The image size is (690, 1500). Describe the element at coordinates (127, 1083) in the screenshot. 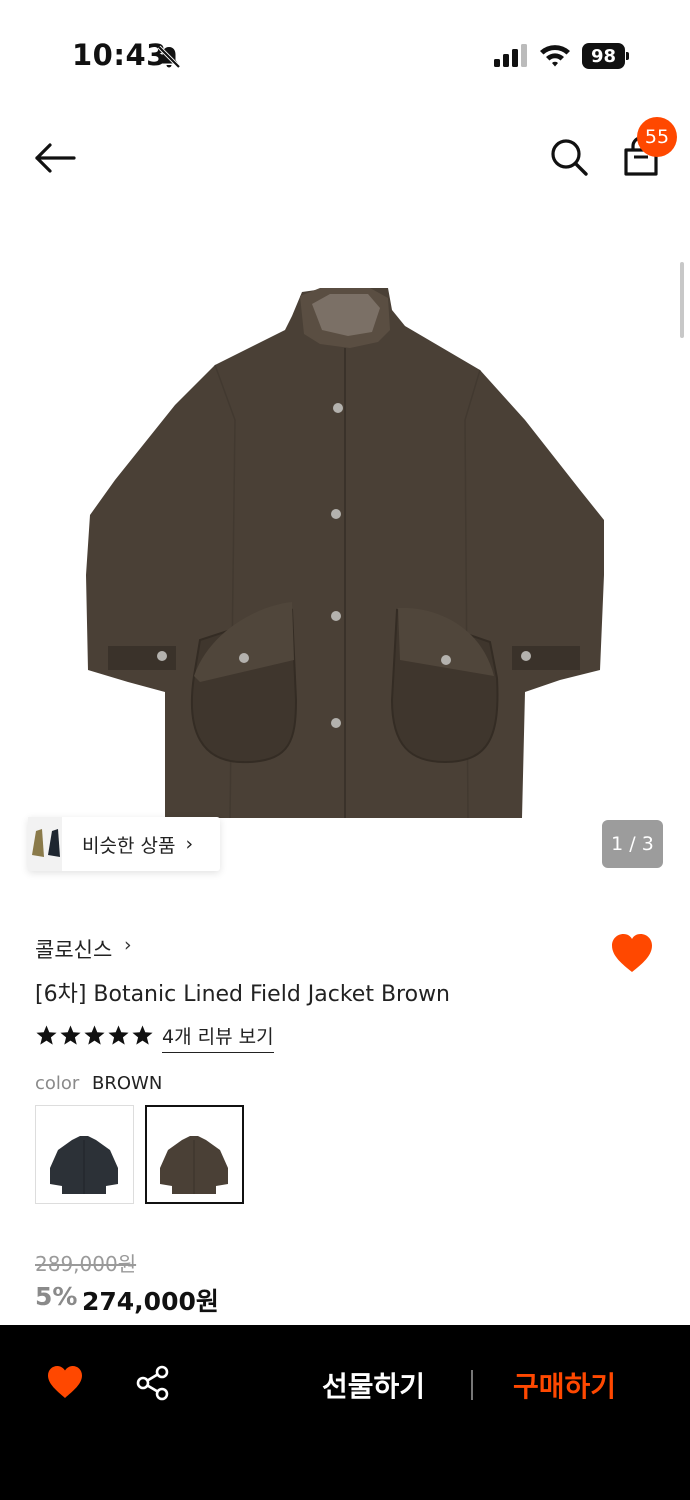

I see `color-value: BROWN` at that location.